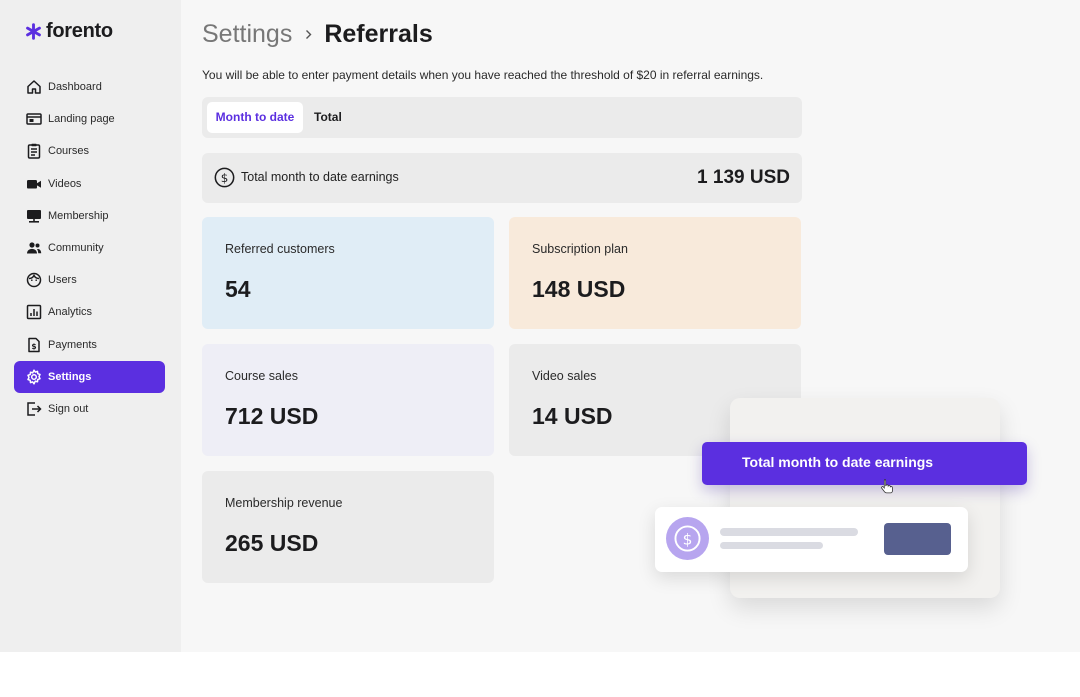  What do you see at coordinates (33, 151) in the screenshot?
I see `courses-icon` at bounding box center [33, 151].